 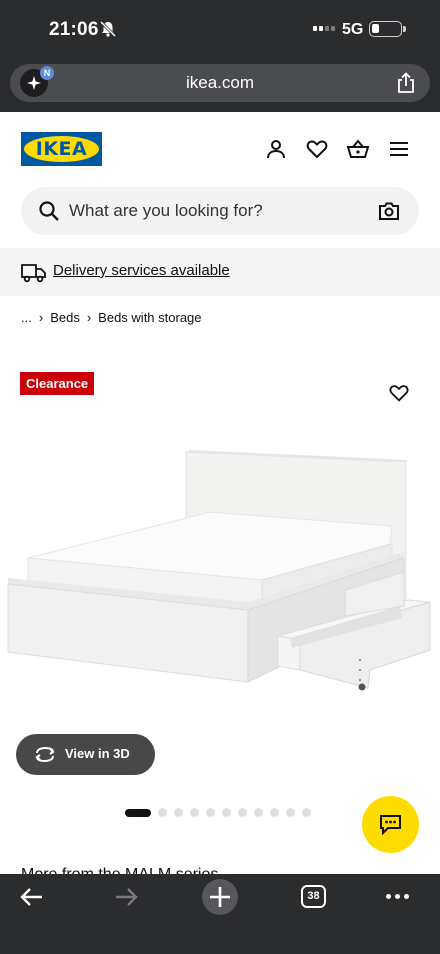 I want to click on share-icon, so click(x=406, y=83).